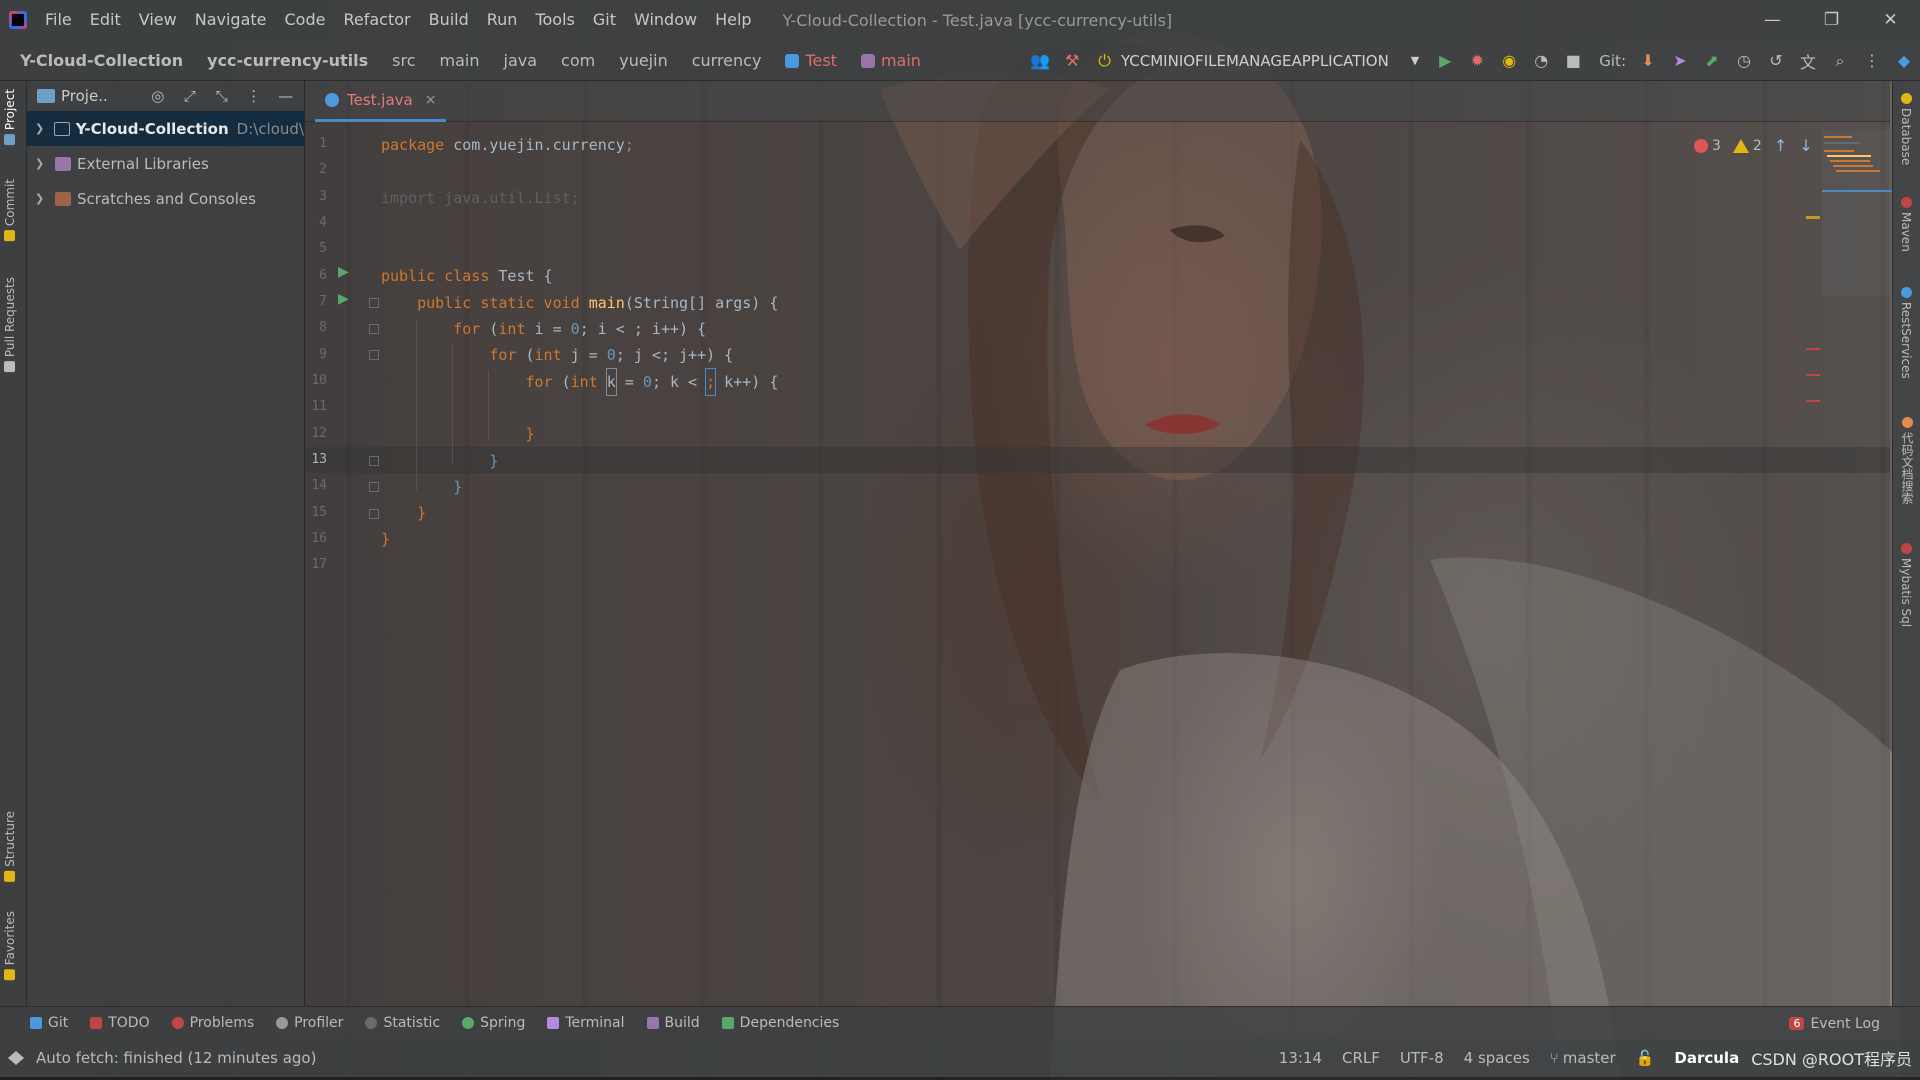  Describe the element at coordinates (254, 96) in the screenshot. I see `panel-options-icon: ⋮` at that location.